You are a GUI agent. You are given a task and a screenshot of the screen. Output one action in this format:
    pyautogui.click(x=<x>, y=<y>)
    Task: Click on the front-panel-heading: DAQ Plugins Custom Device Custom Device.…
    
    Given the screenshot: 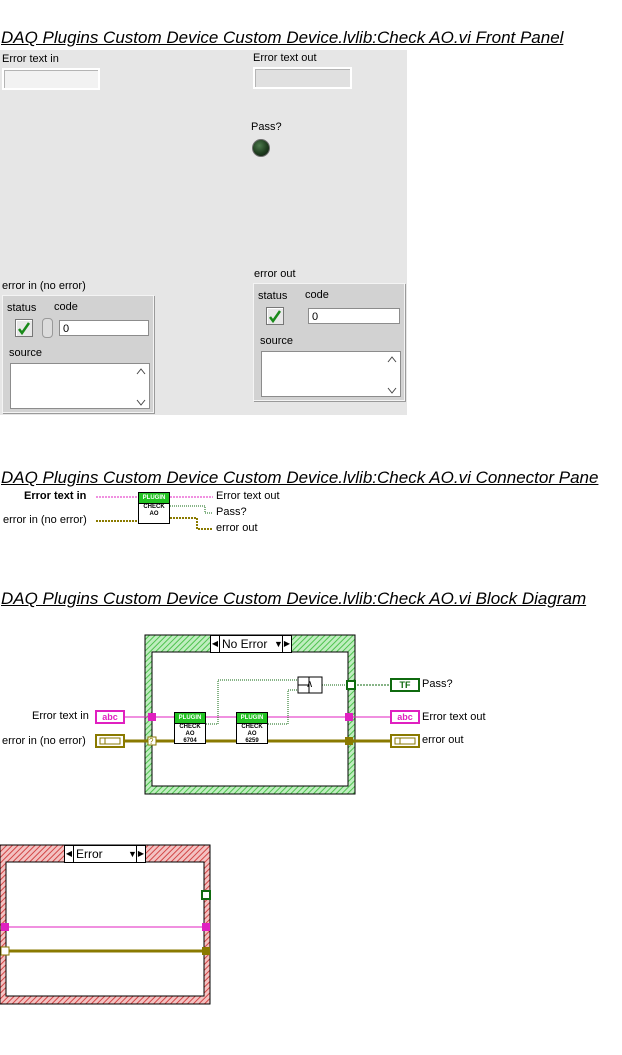 What is the action you would take?
    pyautogui.click(x=282, y=37)
    